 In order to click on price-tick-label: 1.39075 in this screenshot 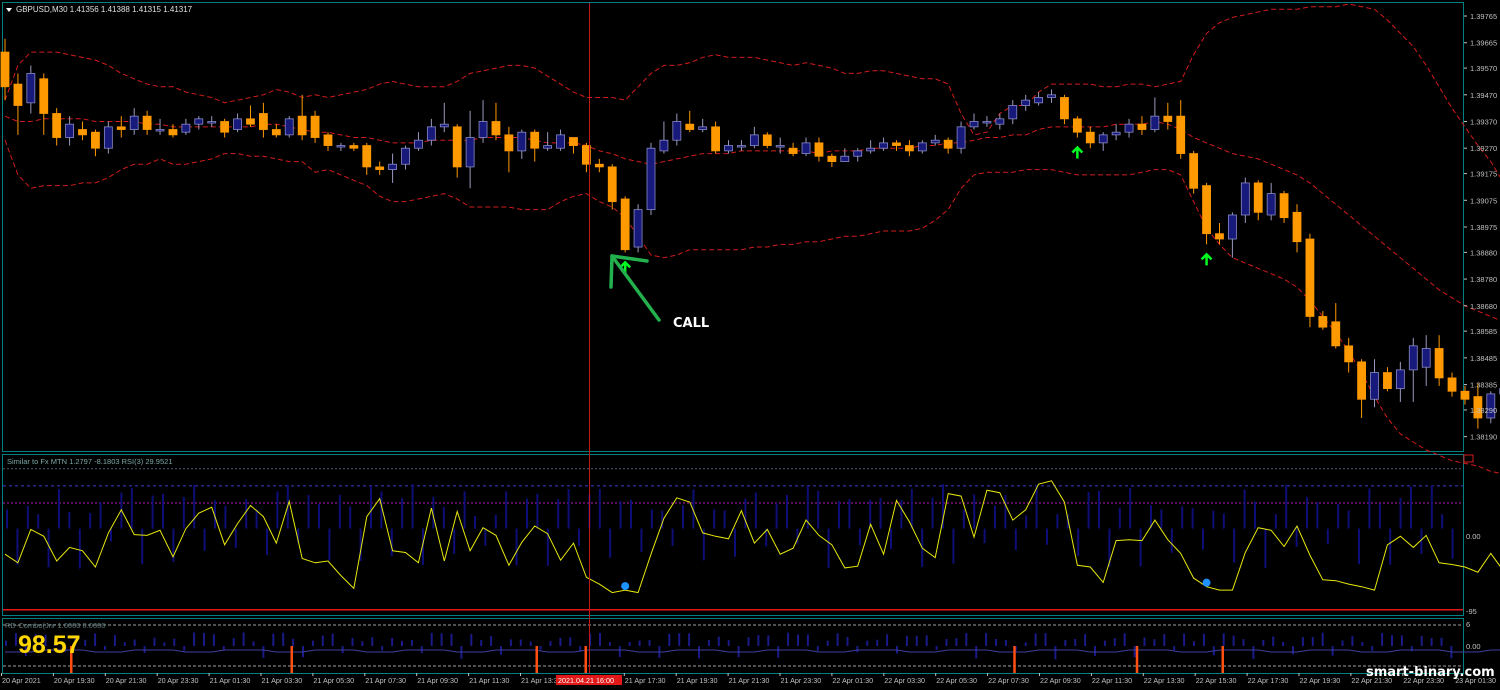, I will do `click(1483, 200)`.